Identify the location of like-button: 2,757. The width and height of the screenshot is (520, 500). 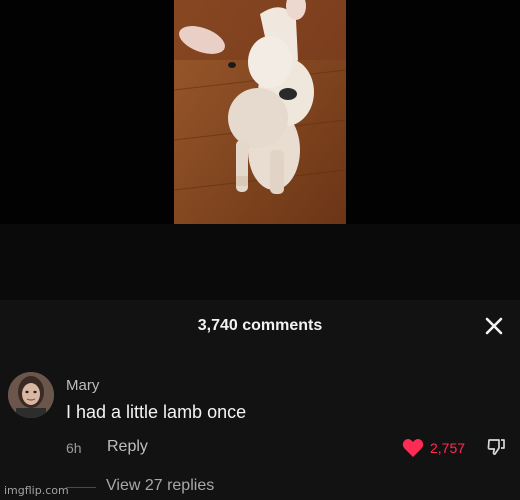
(433, 448).